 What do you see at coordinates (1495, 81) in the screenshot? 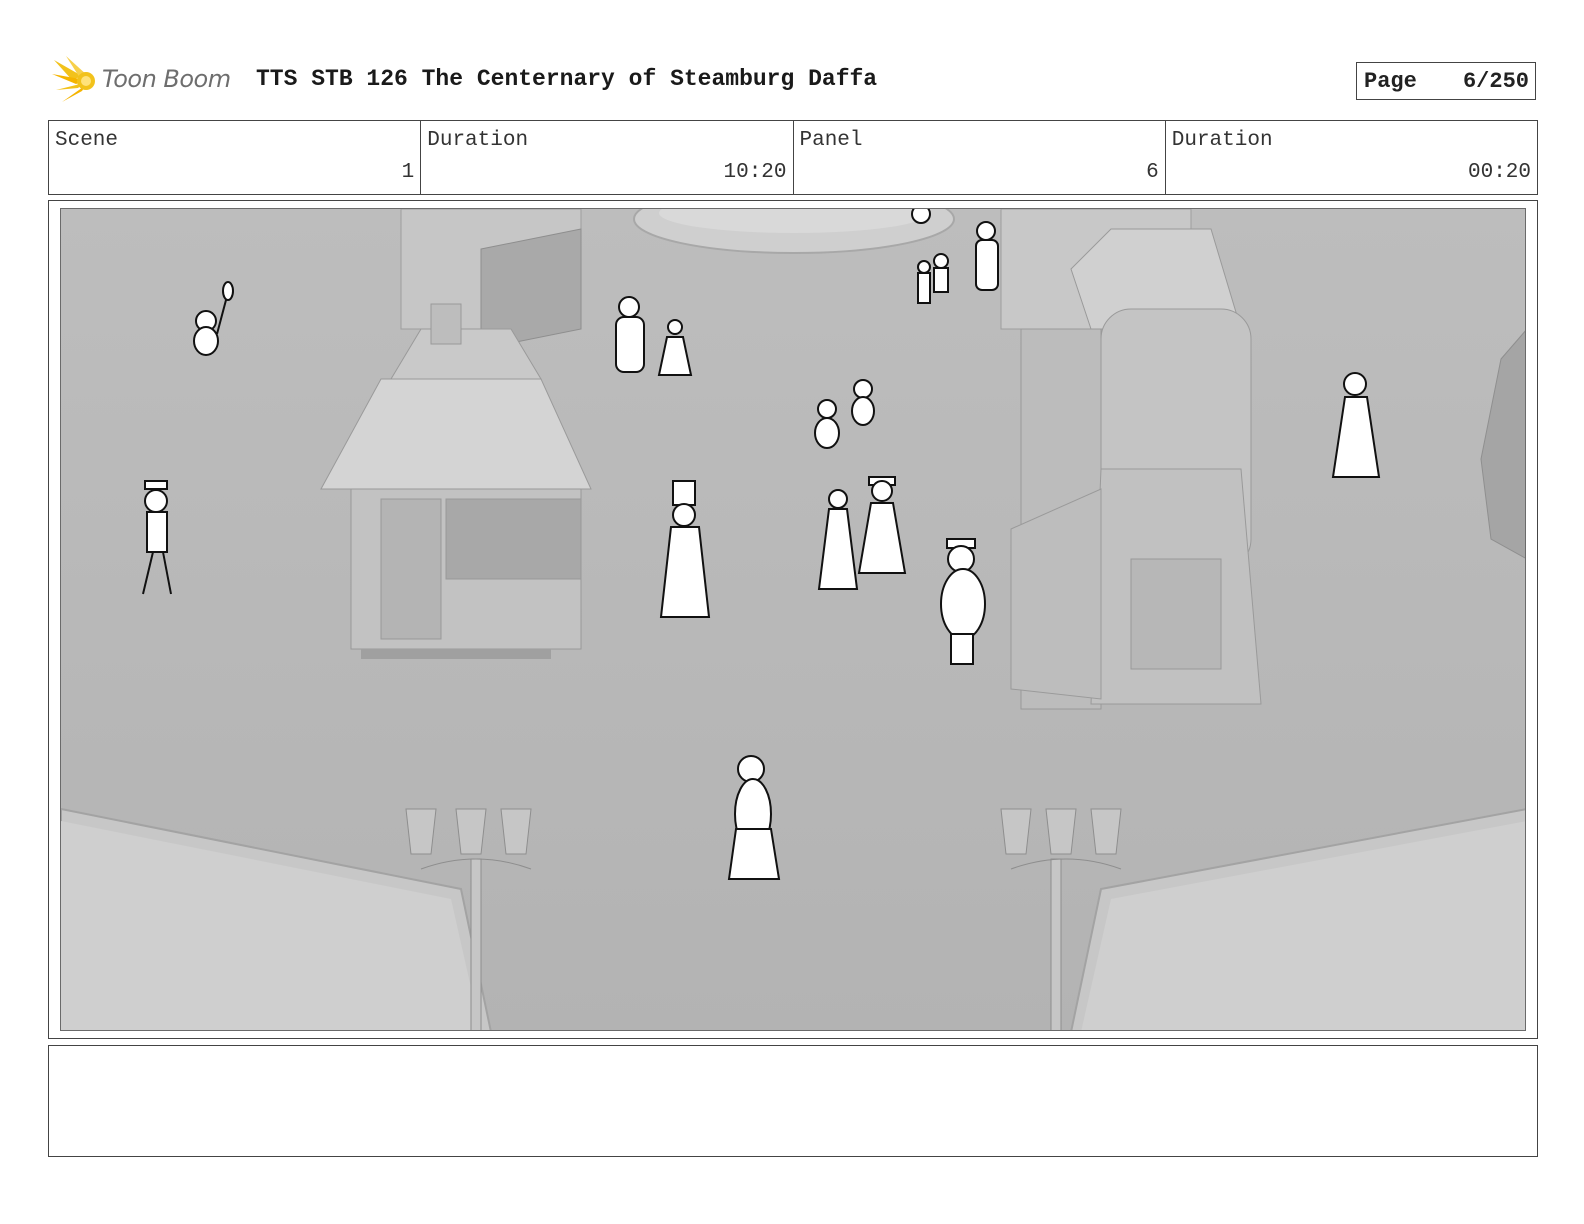
I see `page-number: 6/250` at bounding box center [1495, 81].